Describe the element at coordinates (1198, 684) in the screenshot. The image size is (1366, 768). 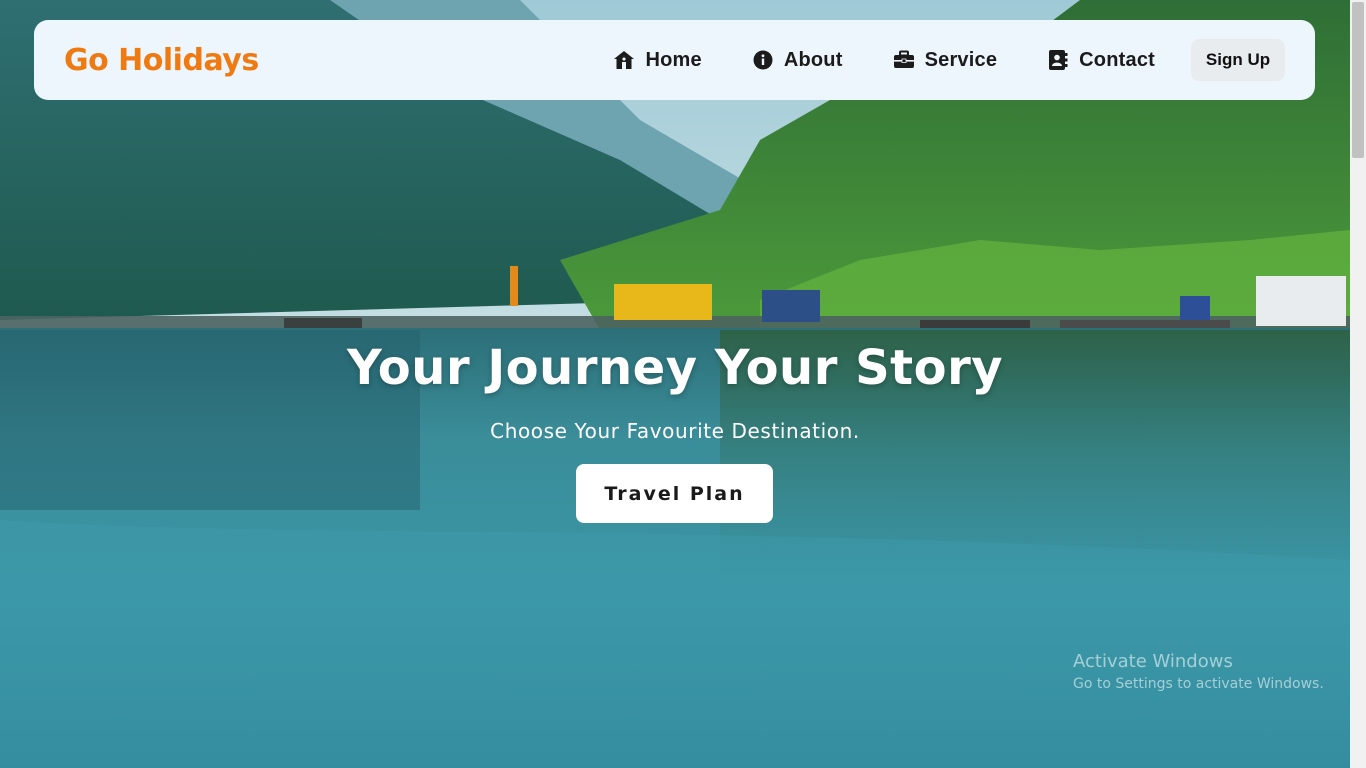
I see `watermark-subtitle: Go to Settings to activate Windows.` at that location.